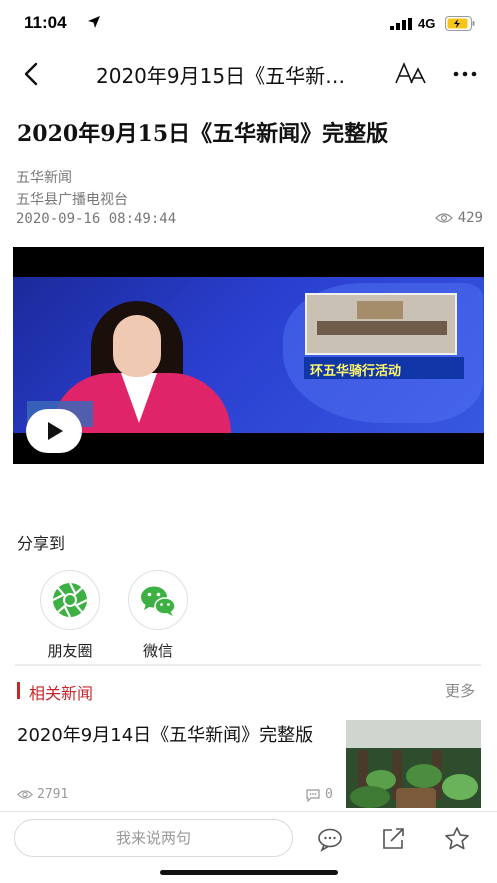 The image size is (497, 883). What do you see at coordinates (157, 651) in the screenshot?
I see `share-wechat-label: 微信` at bounding box center [157, 651].